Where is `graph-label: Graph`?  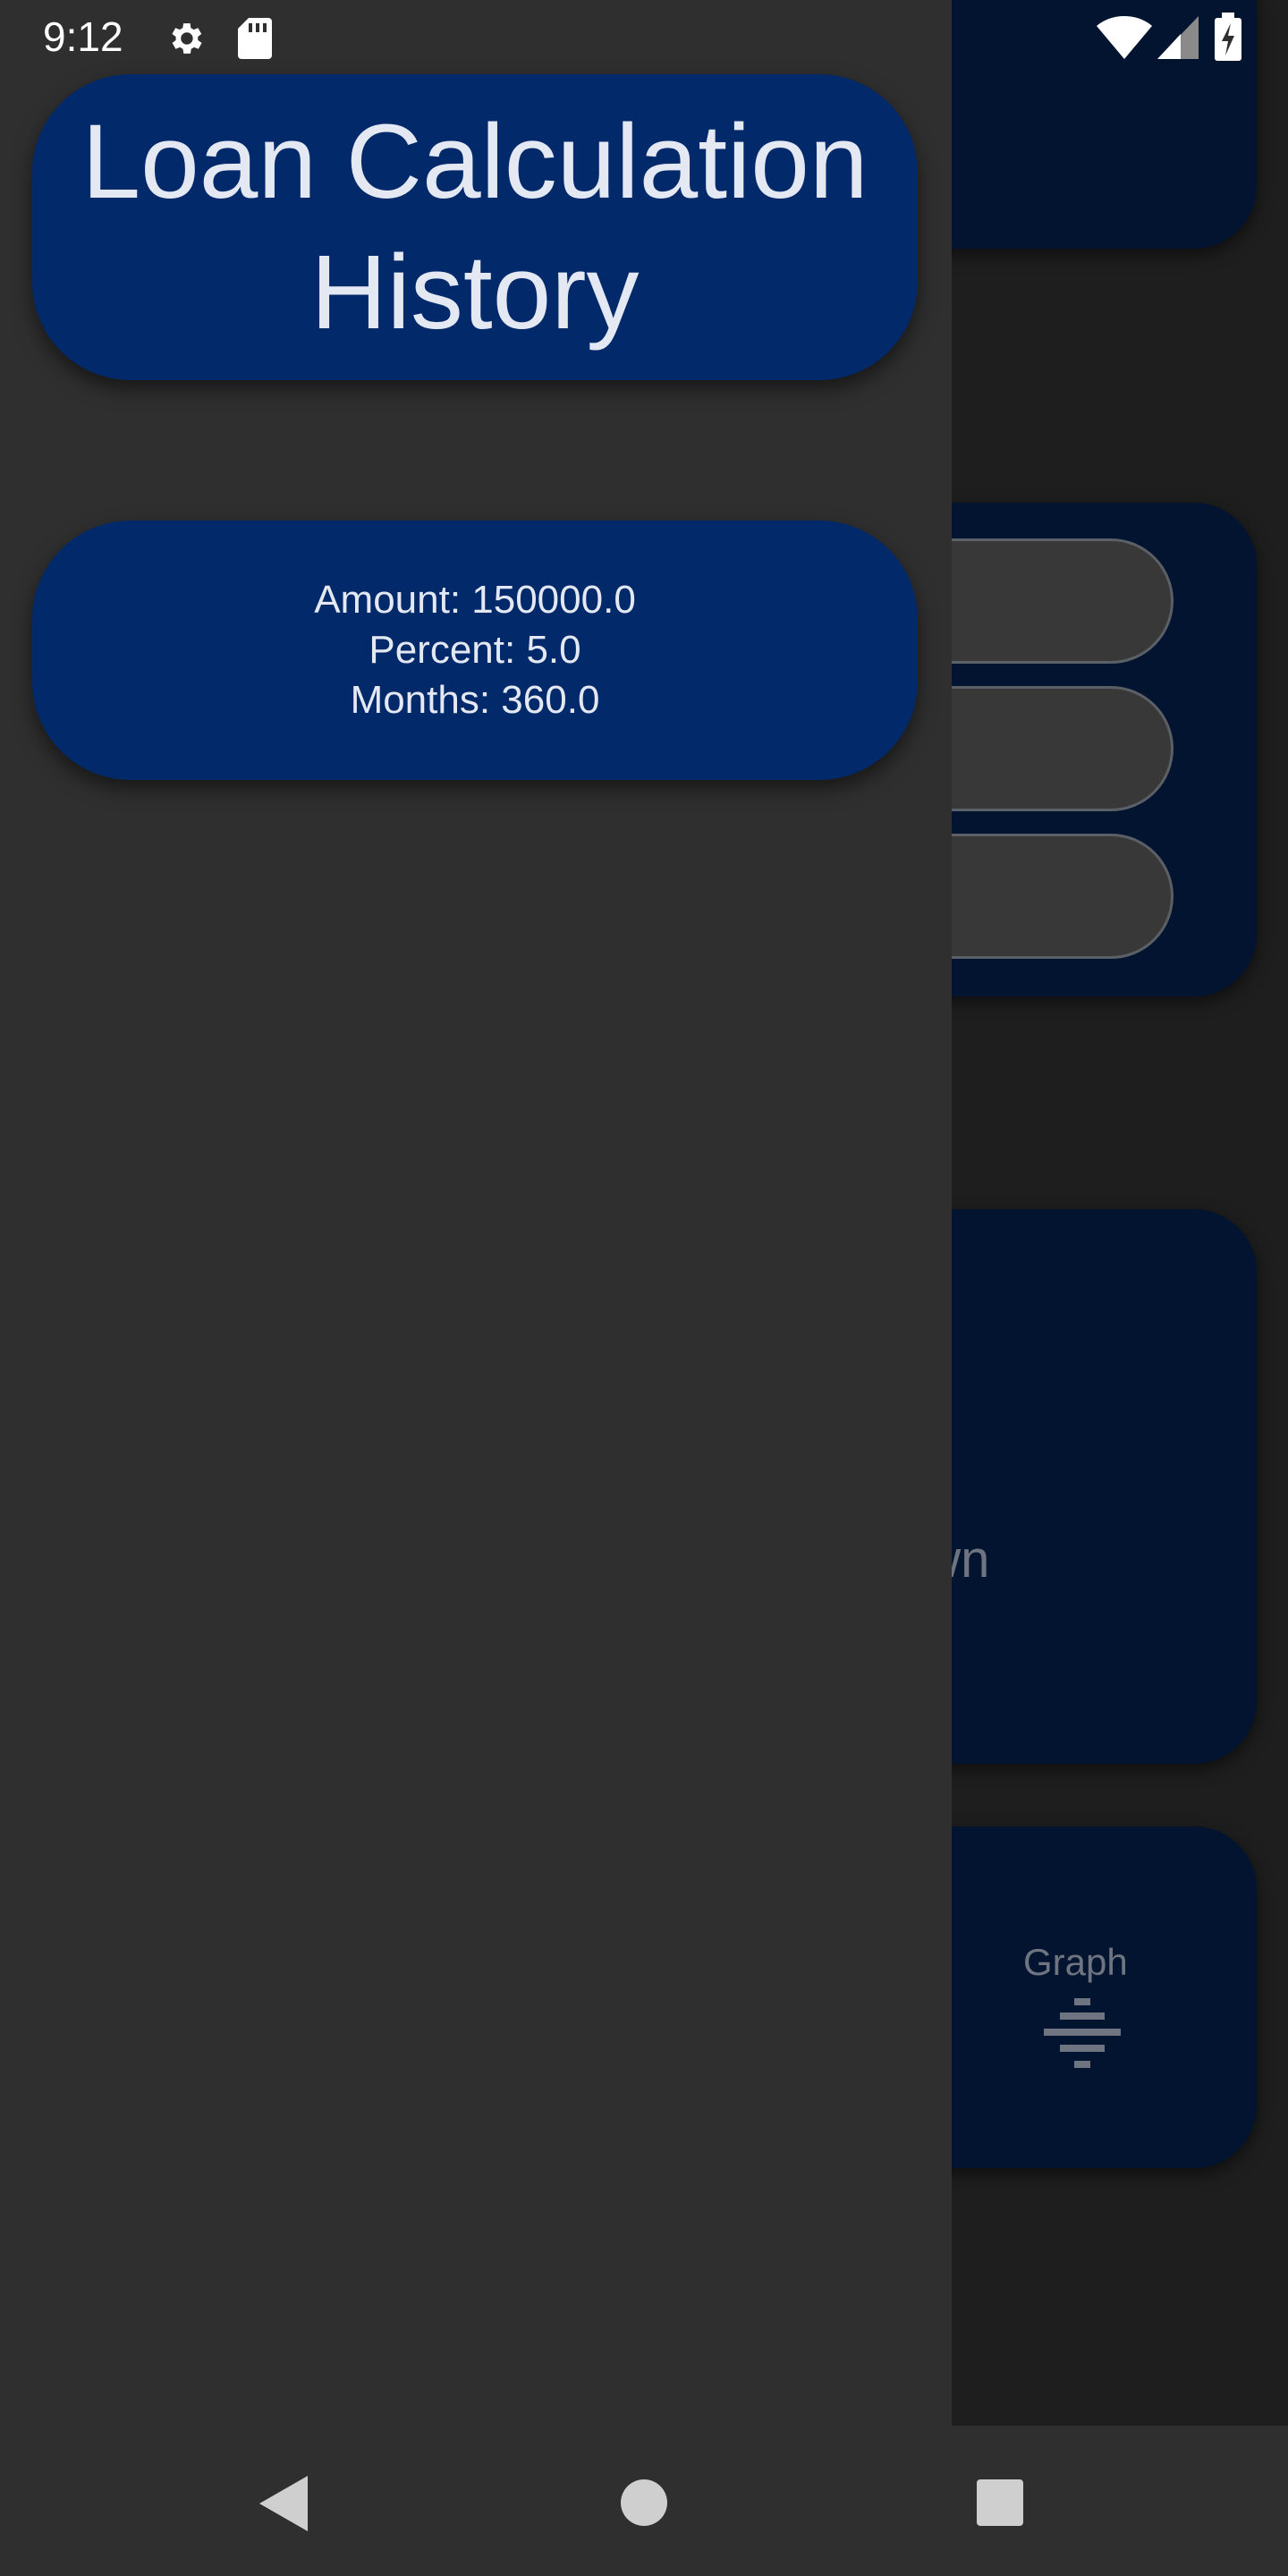 graph-label: Graph is located at coordinates (1075, 1962).